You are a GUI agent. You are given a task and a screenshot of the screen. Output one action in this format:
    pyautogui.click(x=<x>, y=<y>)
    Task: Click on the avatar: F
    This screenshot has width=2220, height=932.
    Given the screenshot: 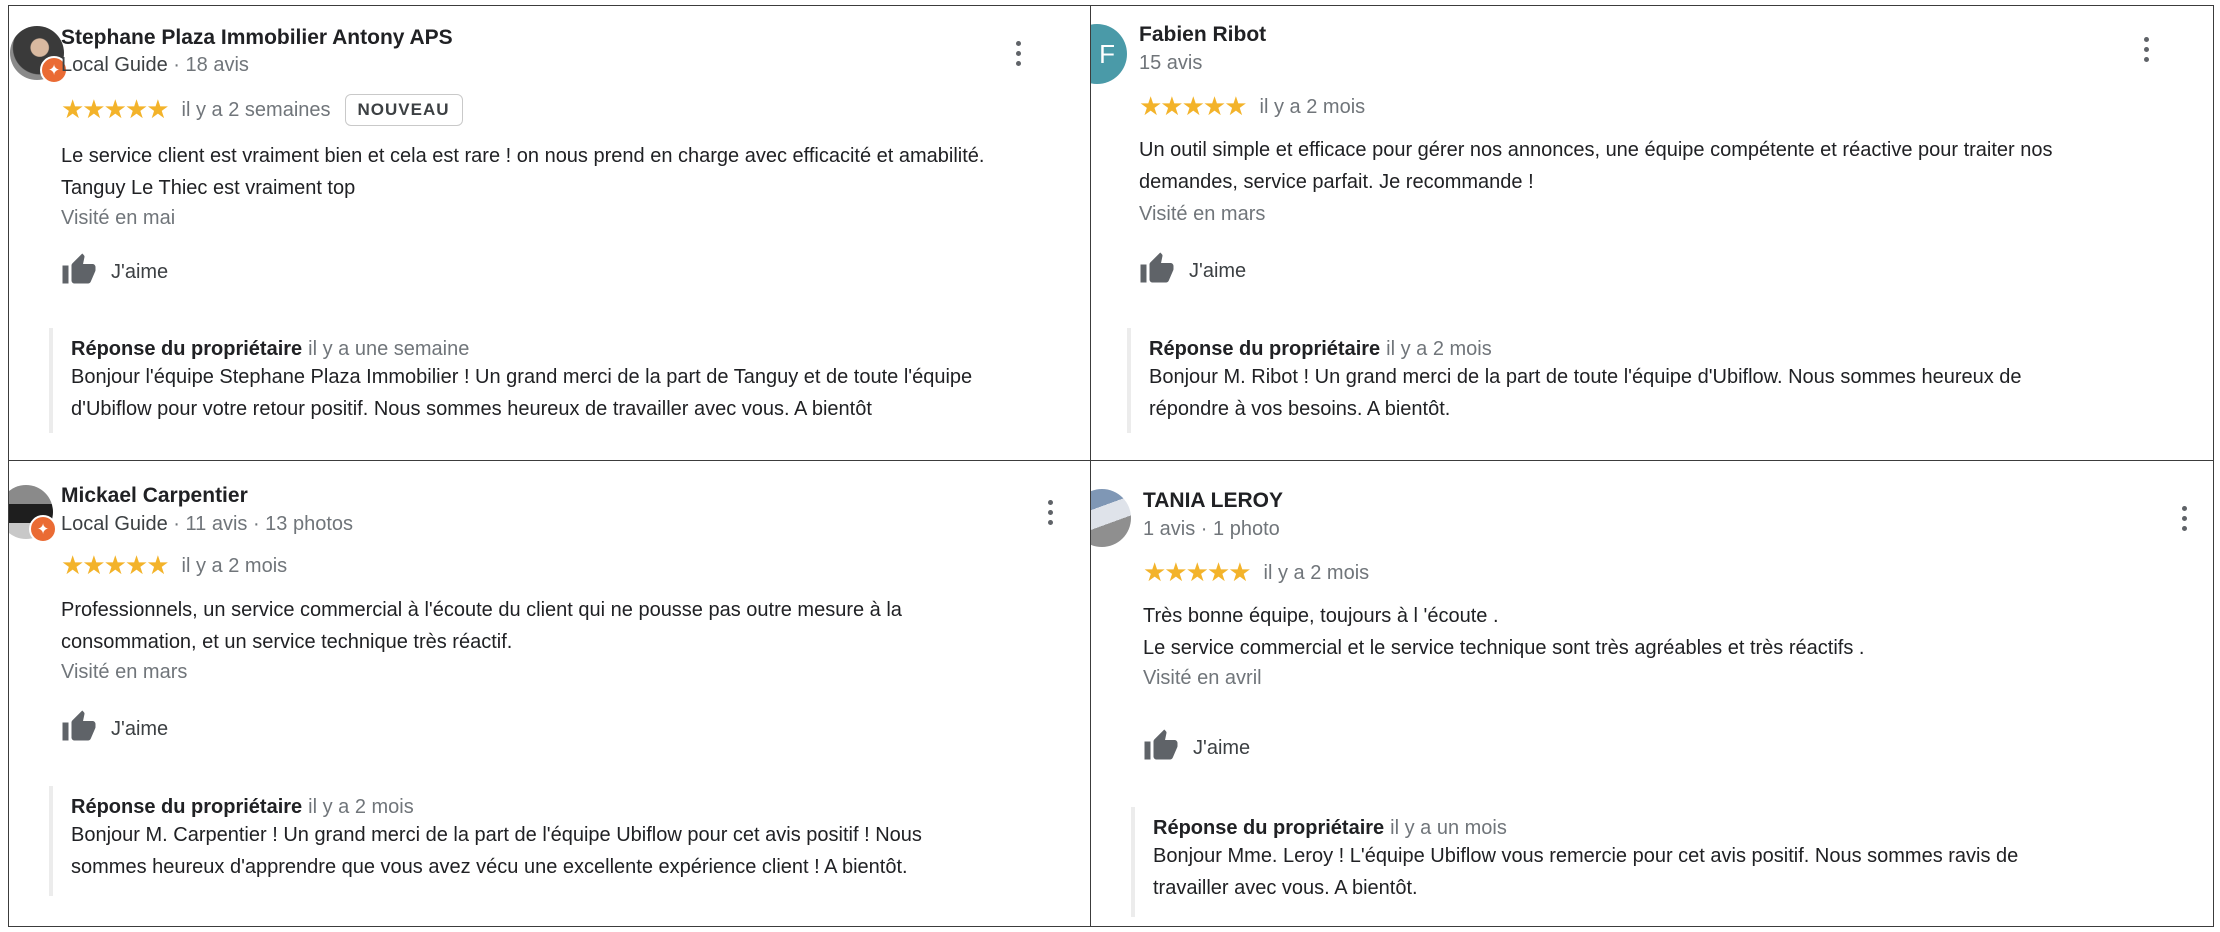 What is the action you would take?
    pyautogui.click(x=1109, y=54)
    